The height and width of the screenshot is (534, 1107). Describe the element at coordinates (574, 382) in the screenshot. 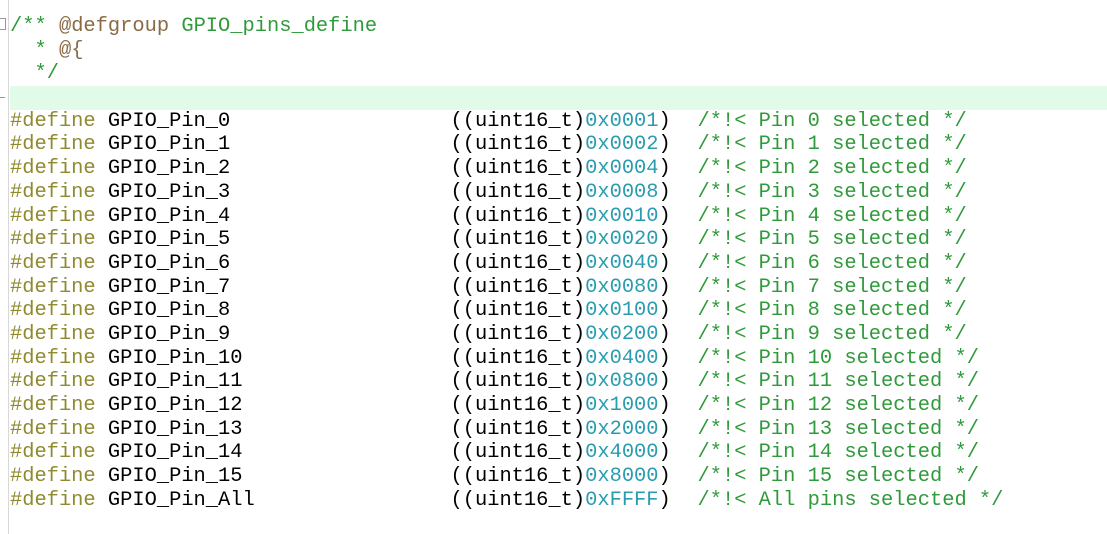

I see `define-value: ((uint16_t)0x0800)` at that location.